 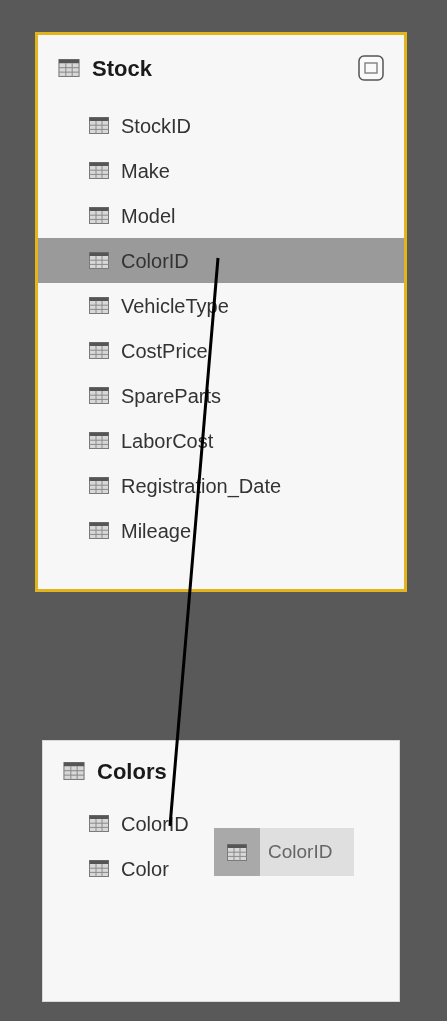 I want to click on field-name: CostPrice, so click(x=164, y=351).